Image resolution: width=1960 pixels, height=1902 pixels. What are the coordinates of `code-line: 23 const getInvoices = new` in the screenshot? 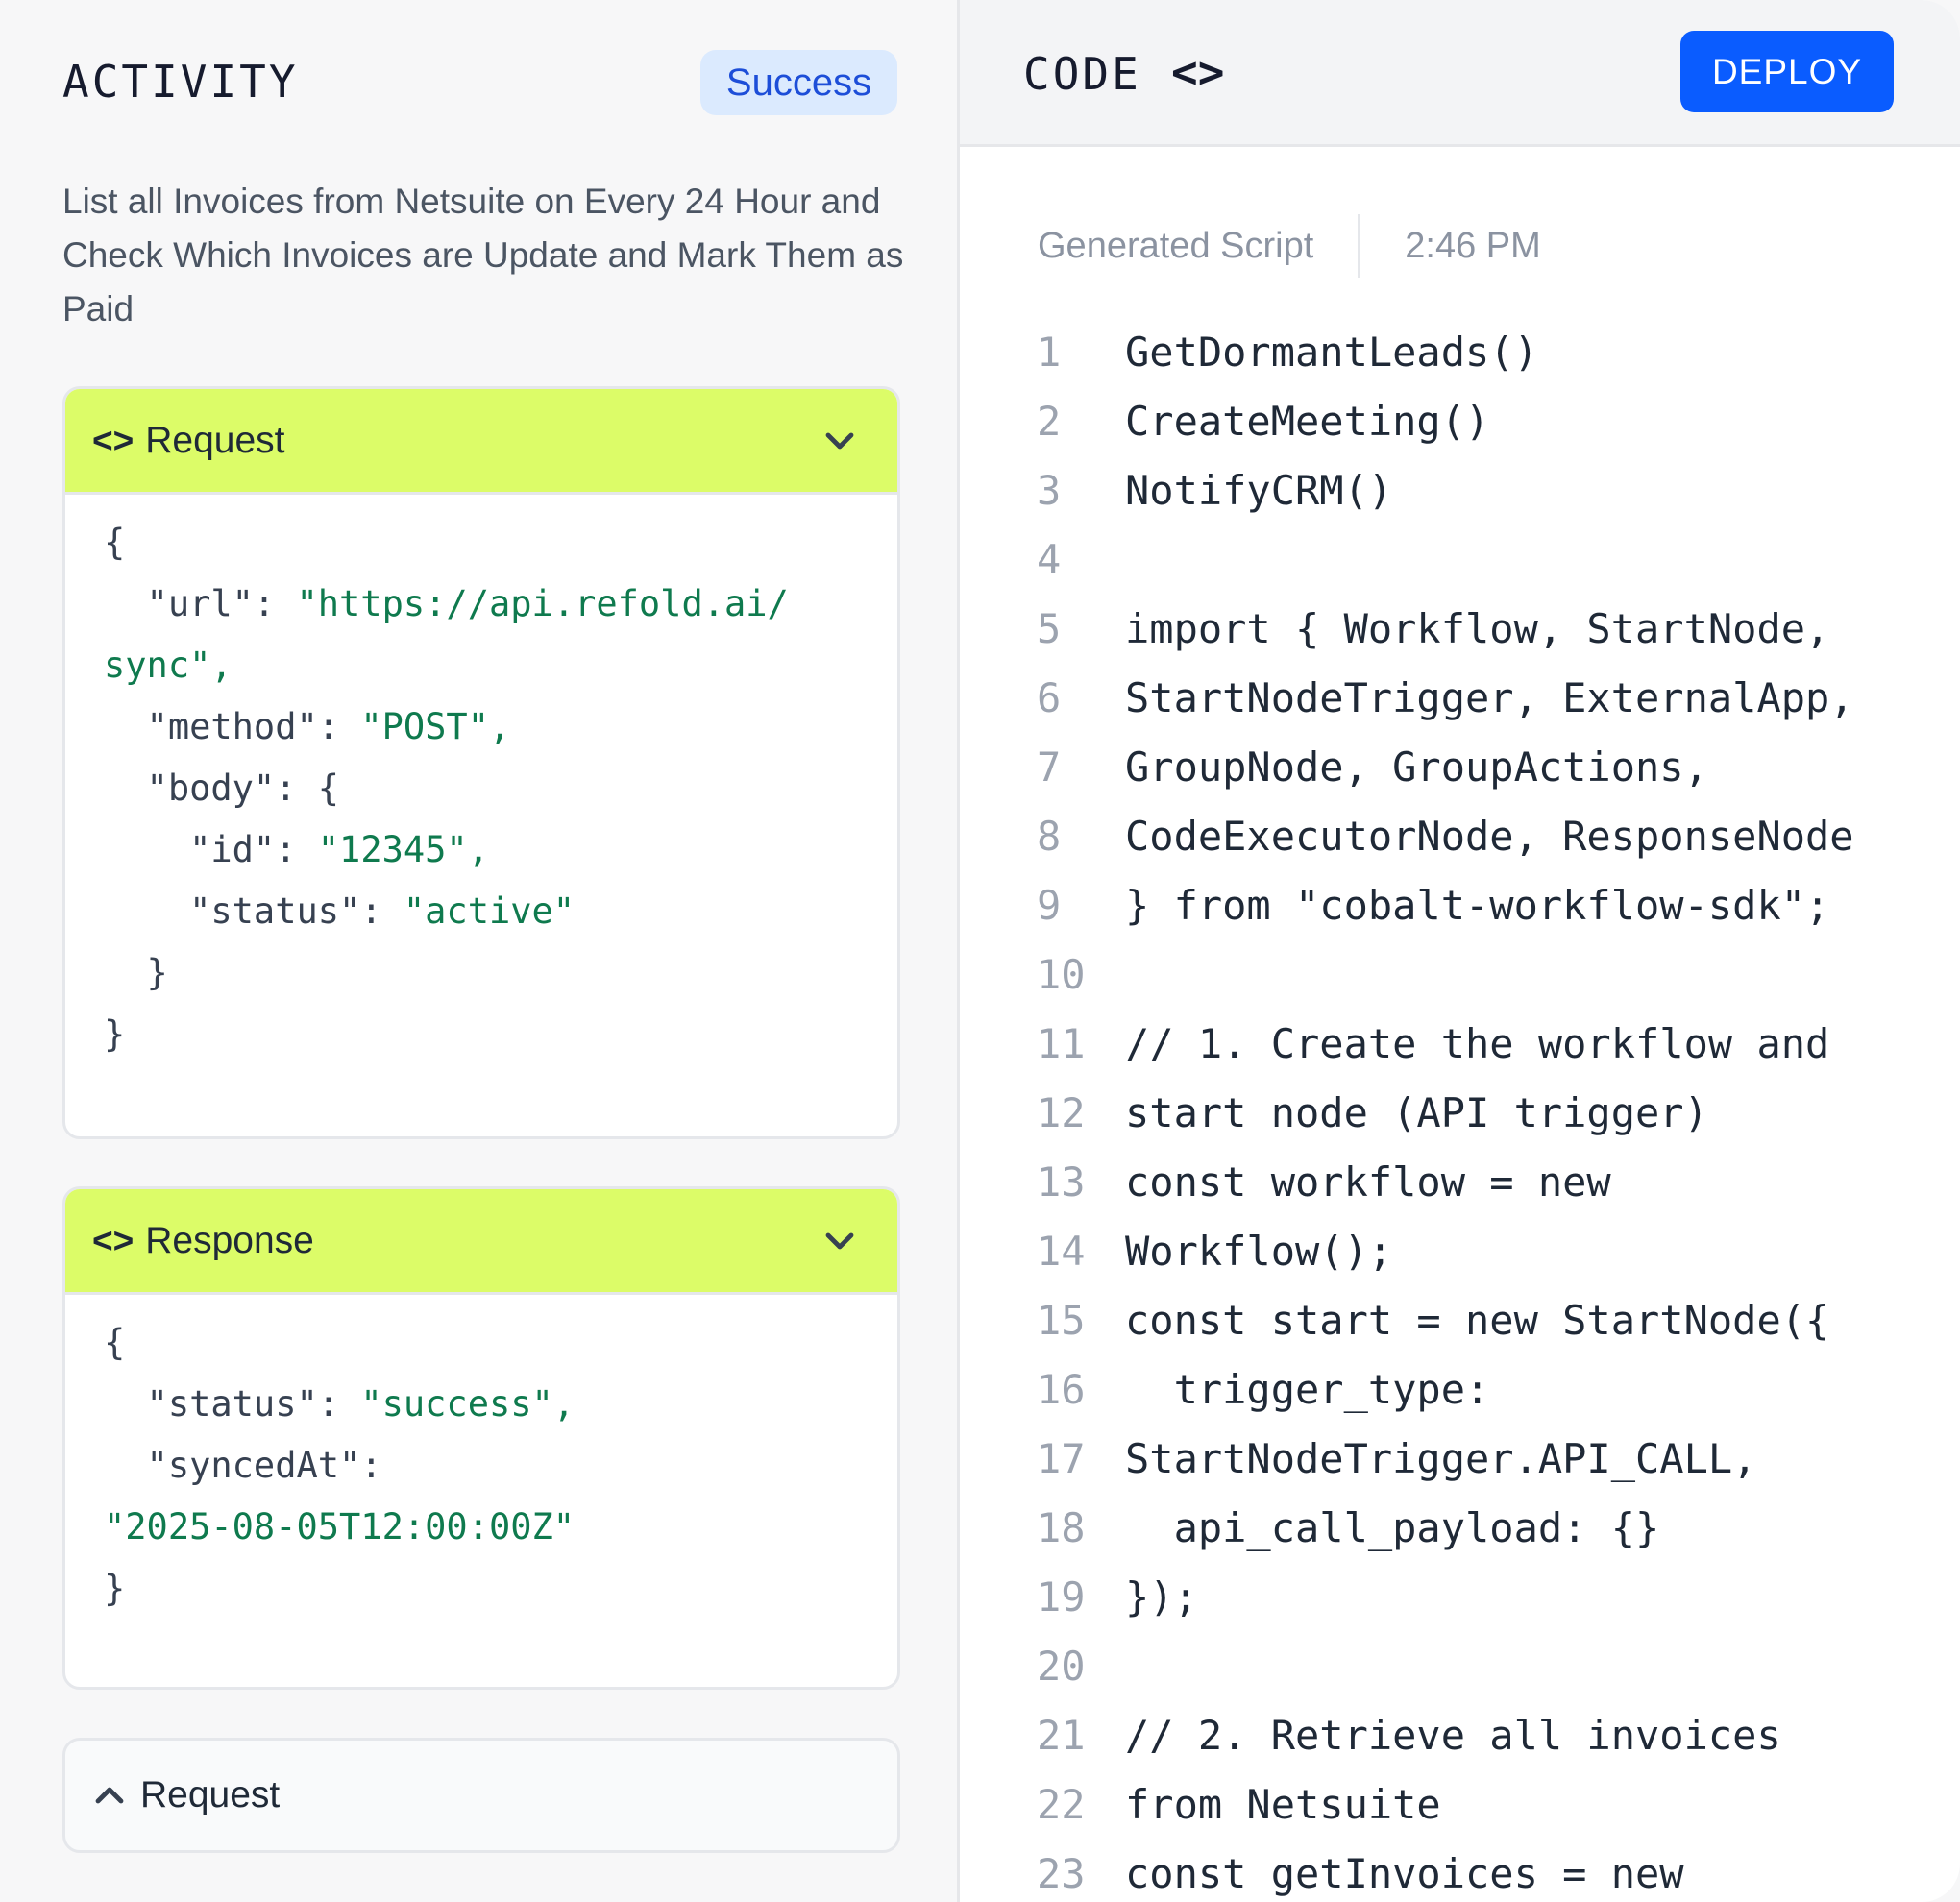 It's located at (1445, 1870).